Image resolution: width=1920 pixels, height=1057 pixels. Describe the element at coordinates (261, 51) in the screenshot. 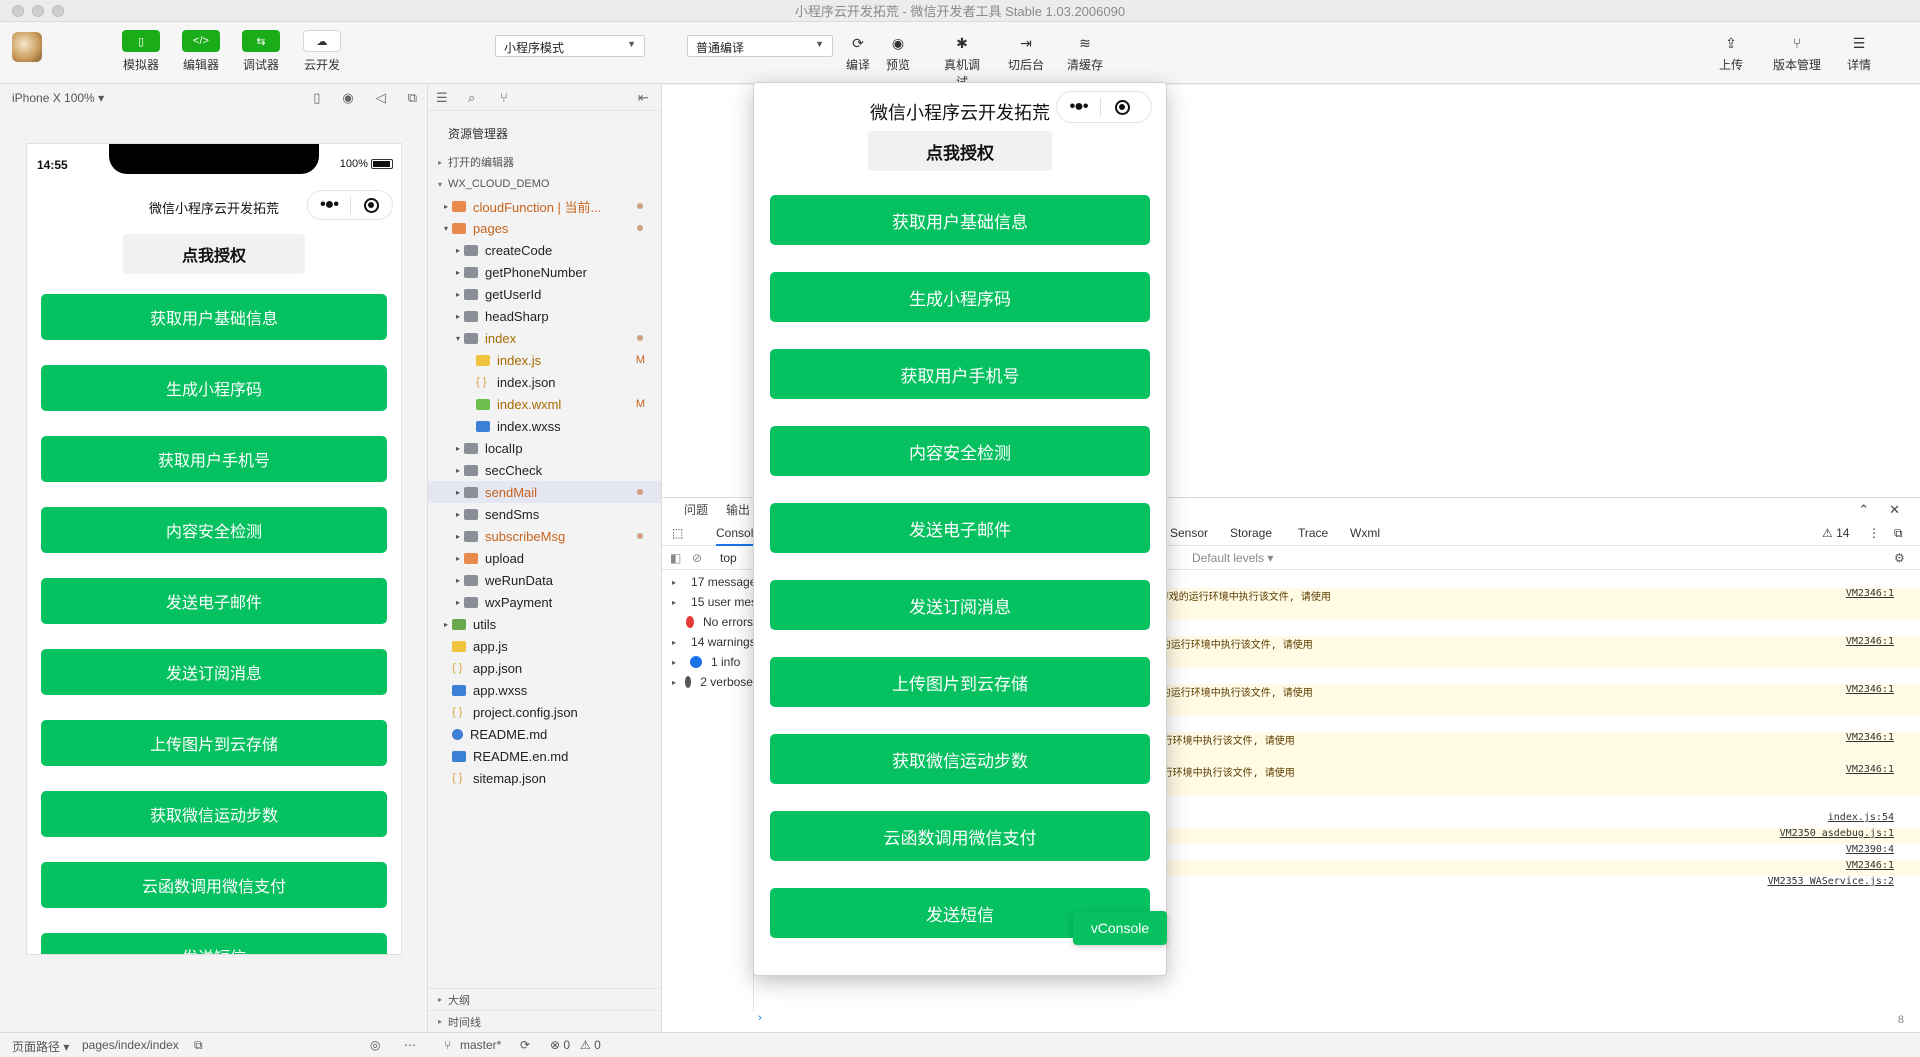

I see `debugger-button: ⇆ 调试器` at that location.